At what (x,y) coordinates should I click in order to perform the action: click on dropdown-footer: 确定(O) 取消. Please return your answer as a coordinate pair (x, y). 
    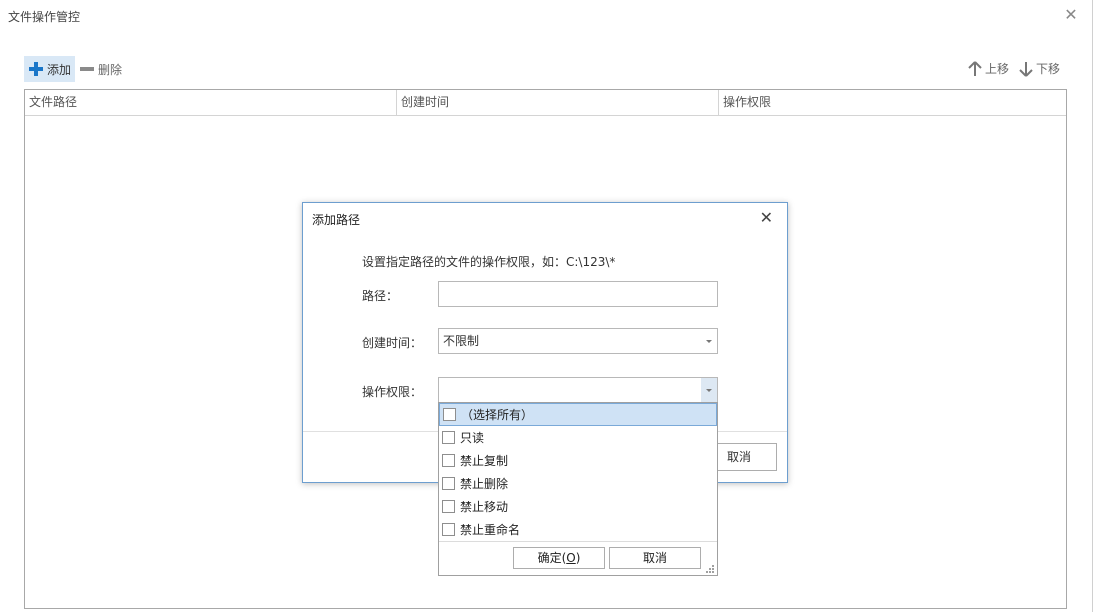
    Looking at the image, I should click on (578, 558).